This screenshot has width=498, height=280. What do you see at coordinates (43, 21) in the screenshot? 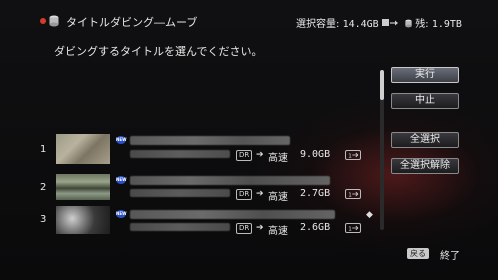
I see `record-dot-icon` at bounding box center [43, 21].